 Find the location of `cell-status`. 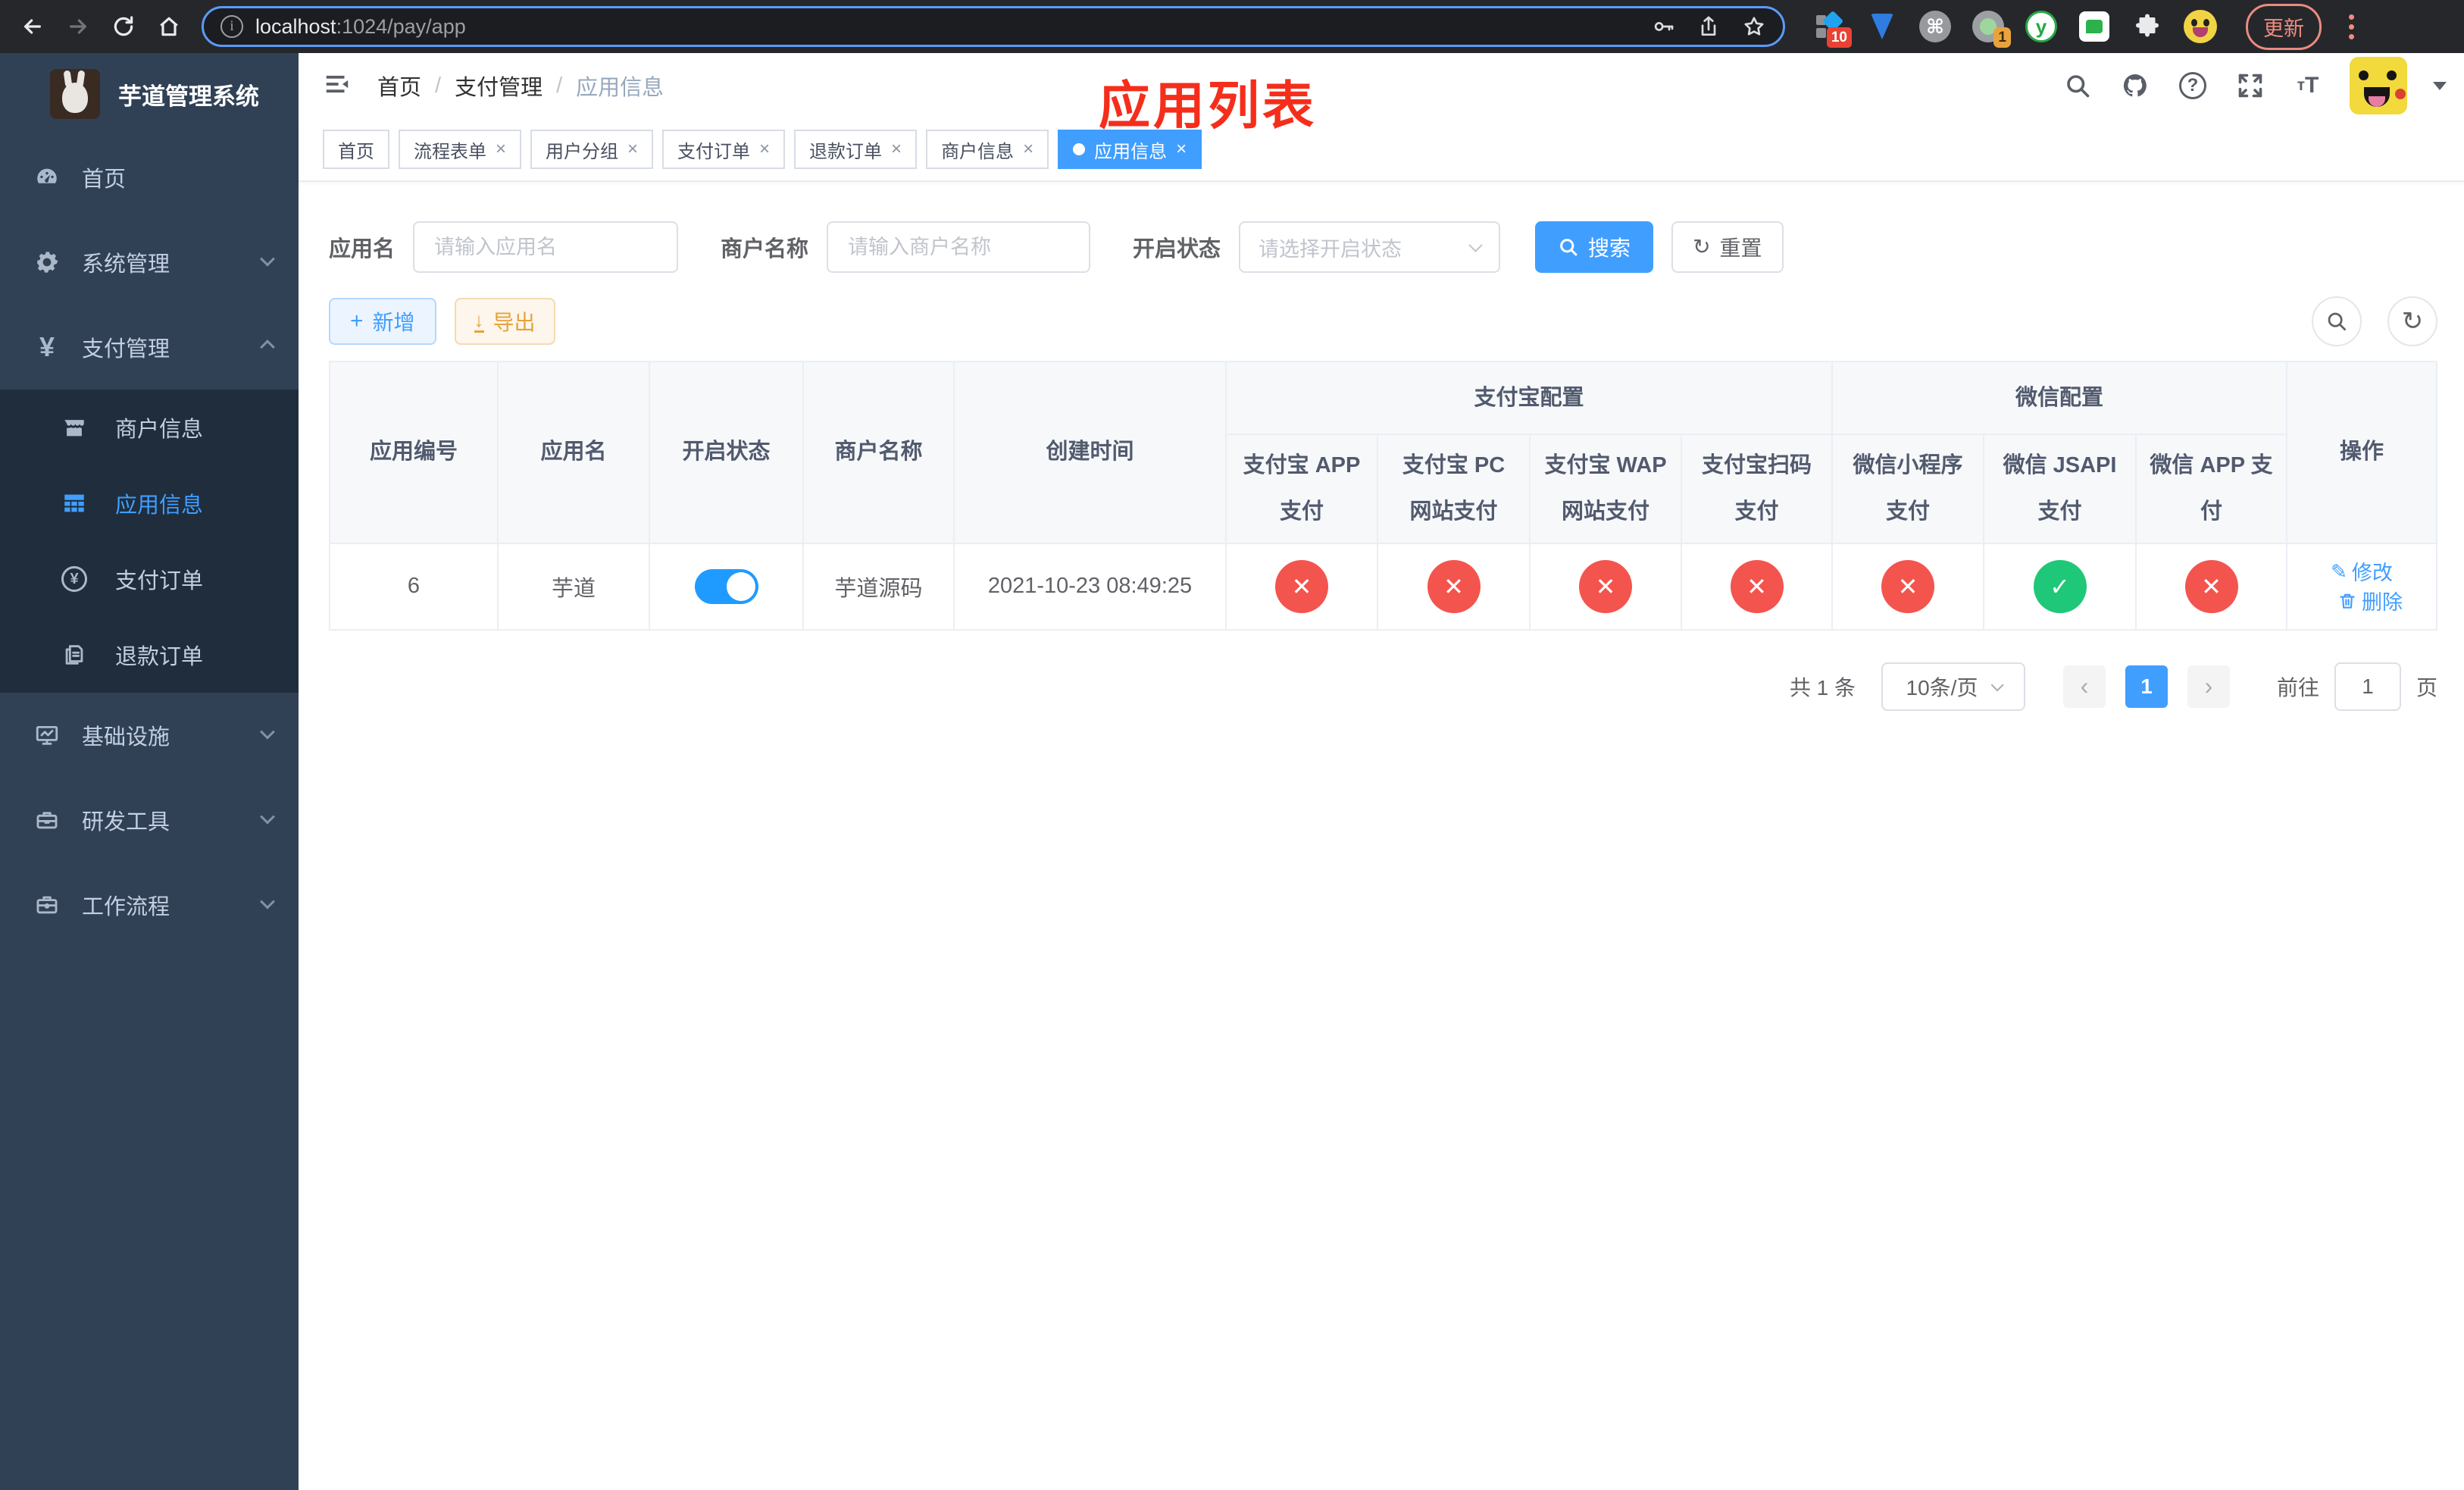

cell-status is located at coordinates (726, 586).